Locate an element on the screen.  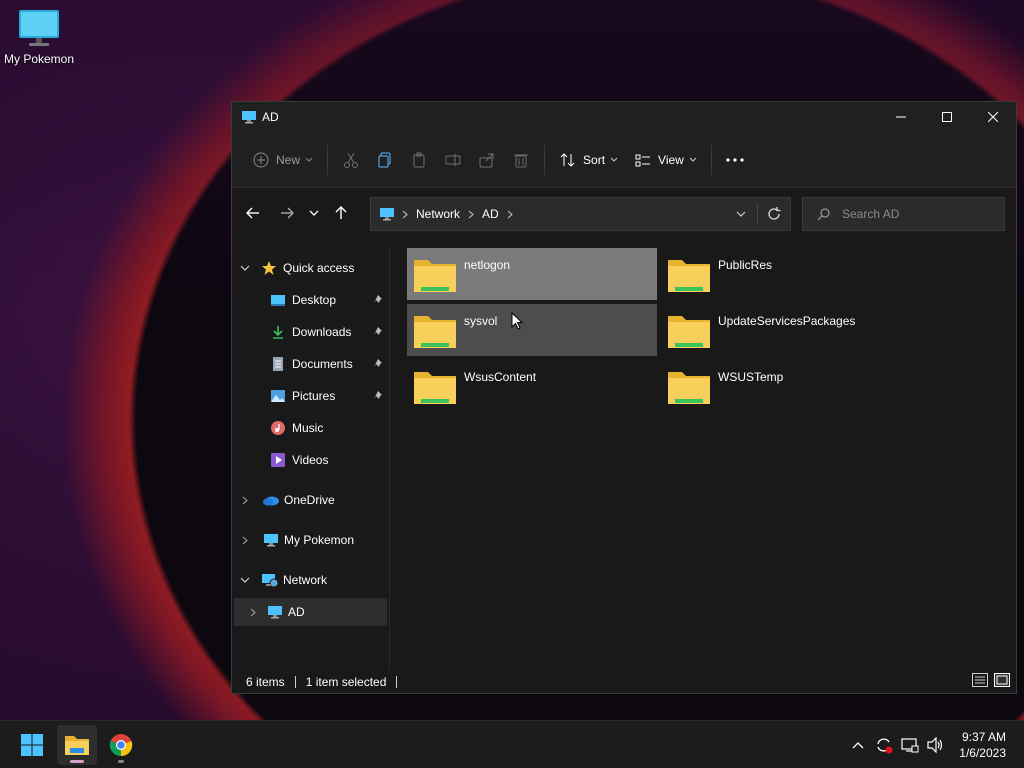
arrow-right-icon is located at coordinates (287, 213).